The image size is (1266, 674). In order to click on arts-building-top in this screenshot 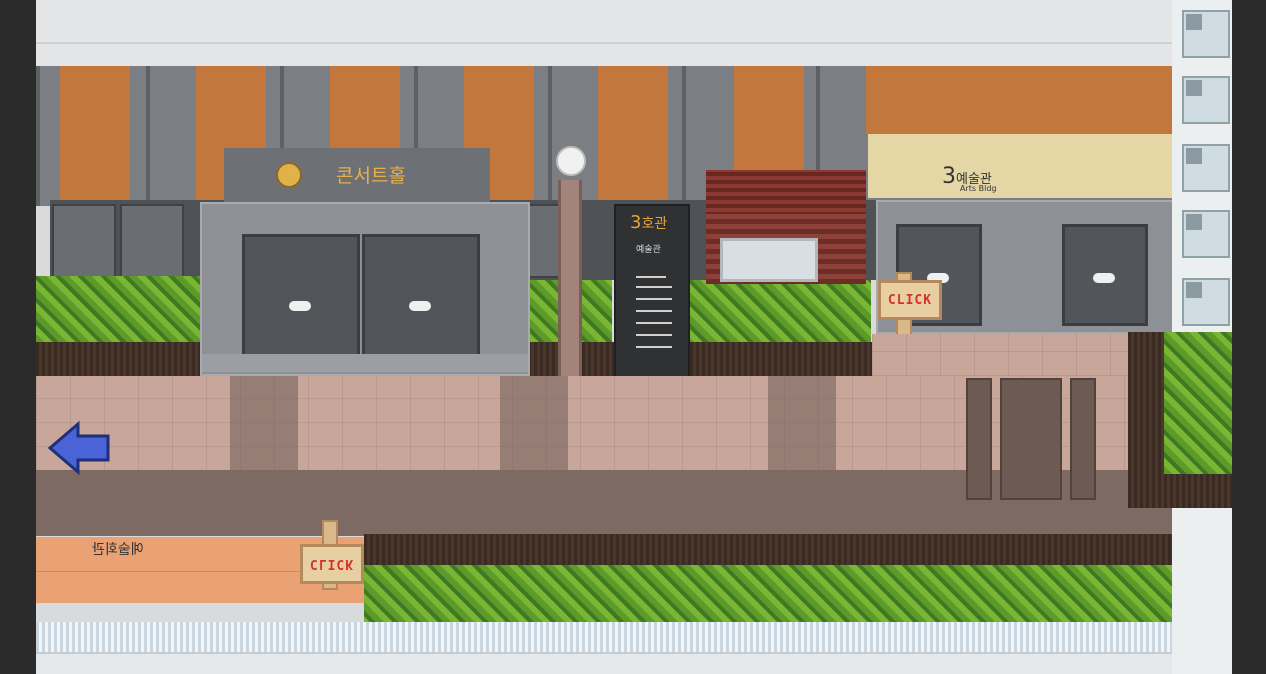, I will do `click(1019, 100)`.